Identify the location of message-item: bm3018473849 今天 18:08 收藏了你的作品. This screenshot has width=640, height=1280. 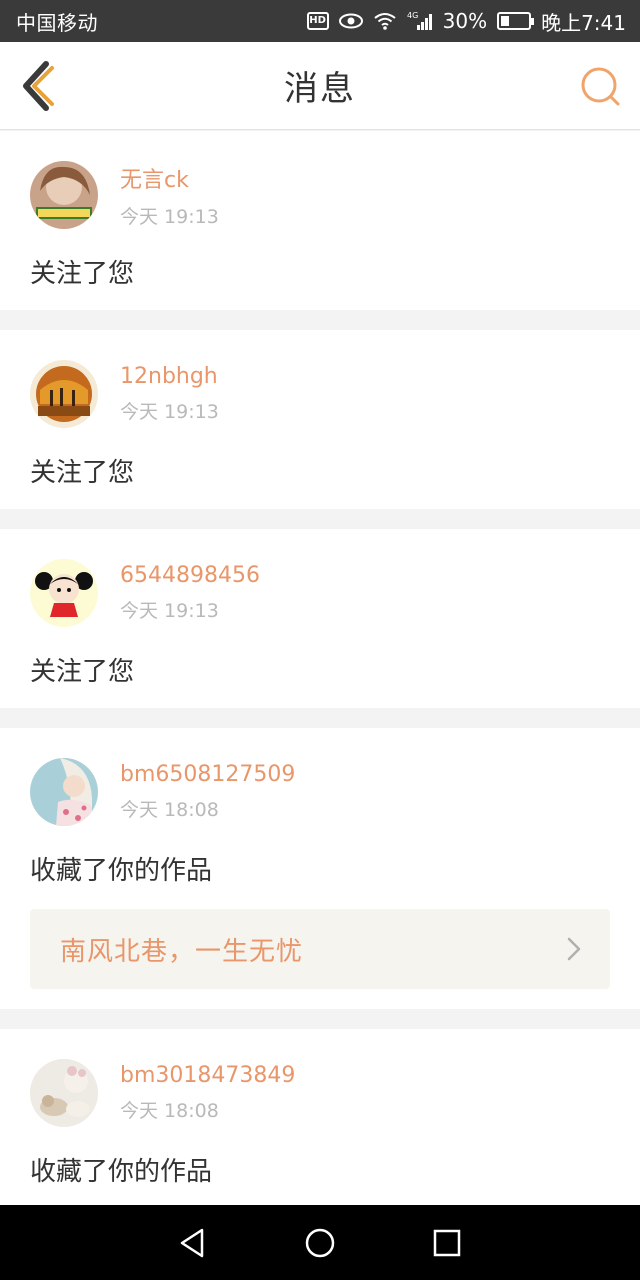
(320, 1117).